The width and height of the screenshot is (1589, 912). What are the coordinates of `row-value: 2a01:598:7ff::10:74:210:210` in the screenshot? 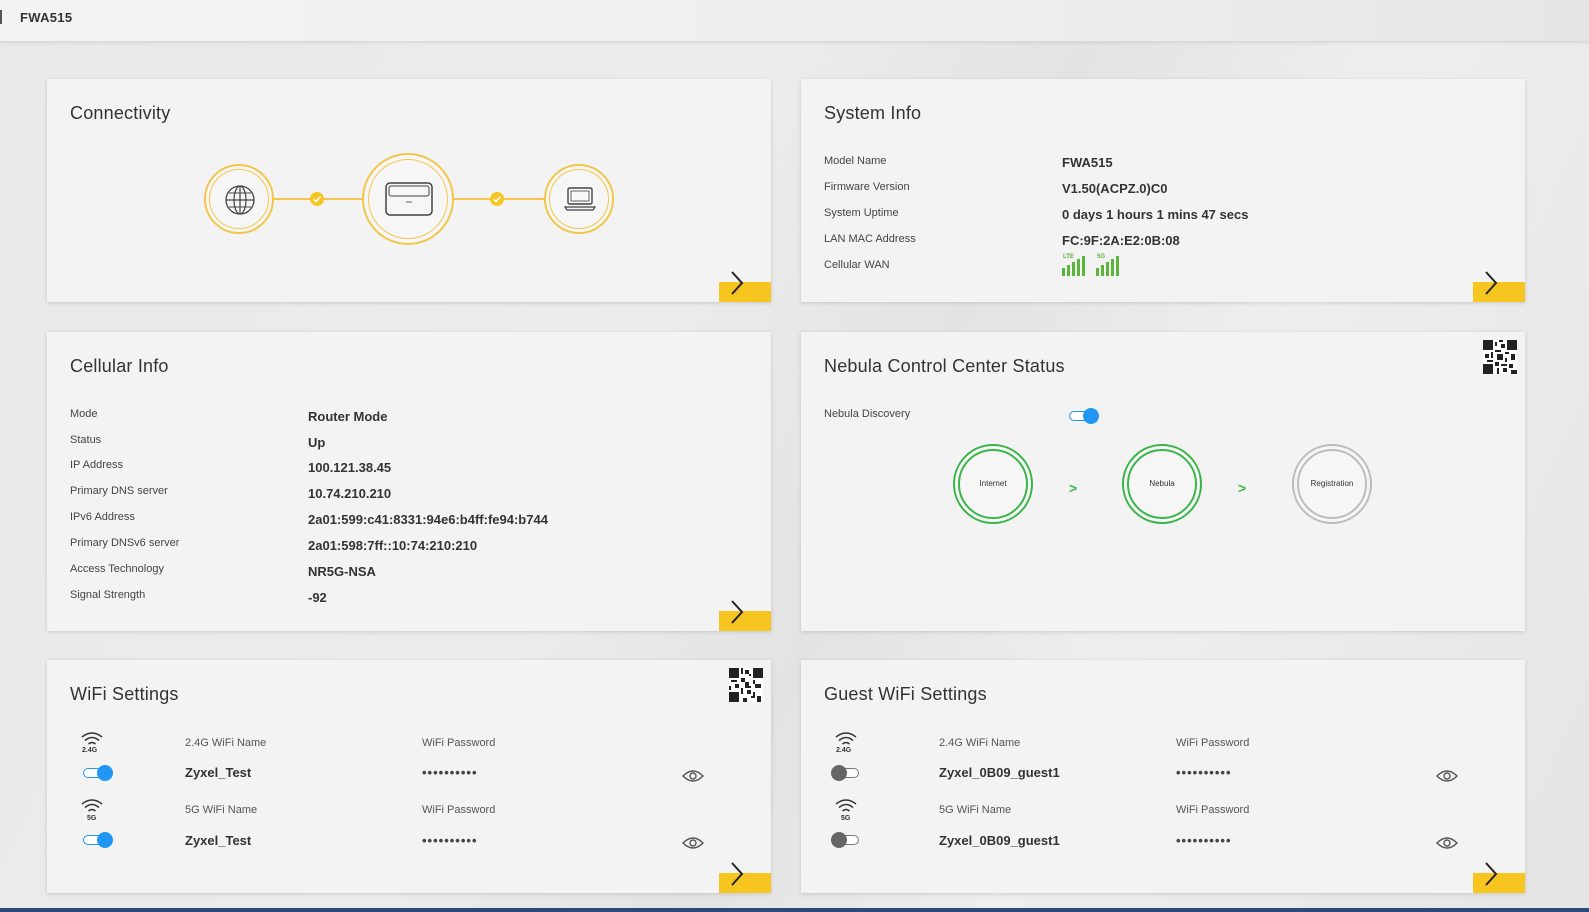 It's located at (393, 545).